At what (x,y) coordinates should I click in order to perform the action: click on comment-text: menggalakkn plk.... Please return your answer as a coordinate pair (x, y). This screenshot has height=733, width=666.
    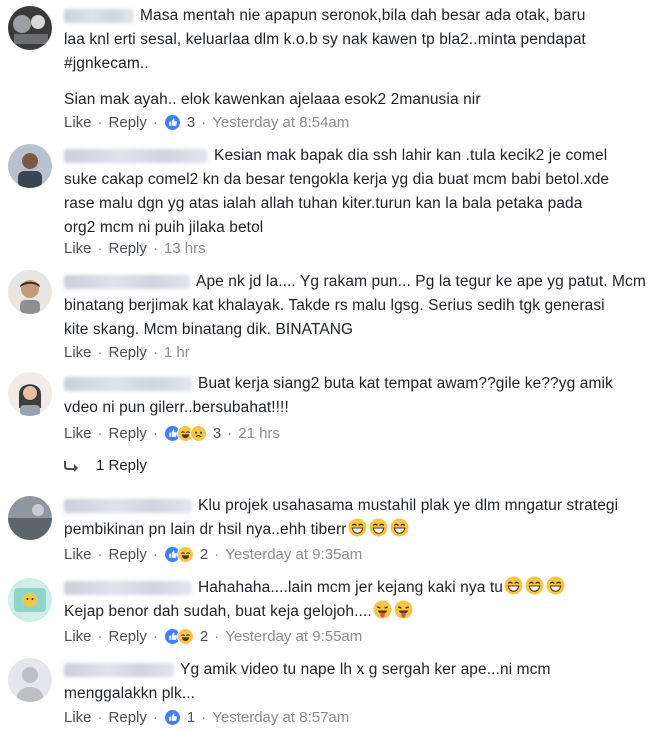
    Looking at the image, I should click on (130, 693).